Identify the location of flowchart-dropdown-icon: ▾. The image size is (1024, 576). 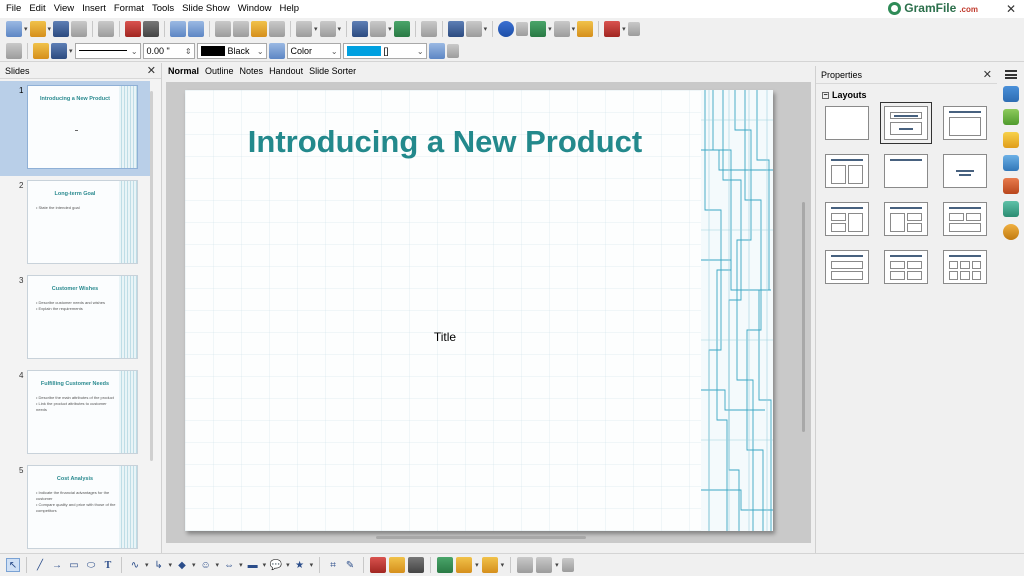
(265, 565).